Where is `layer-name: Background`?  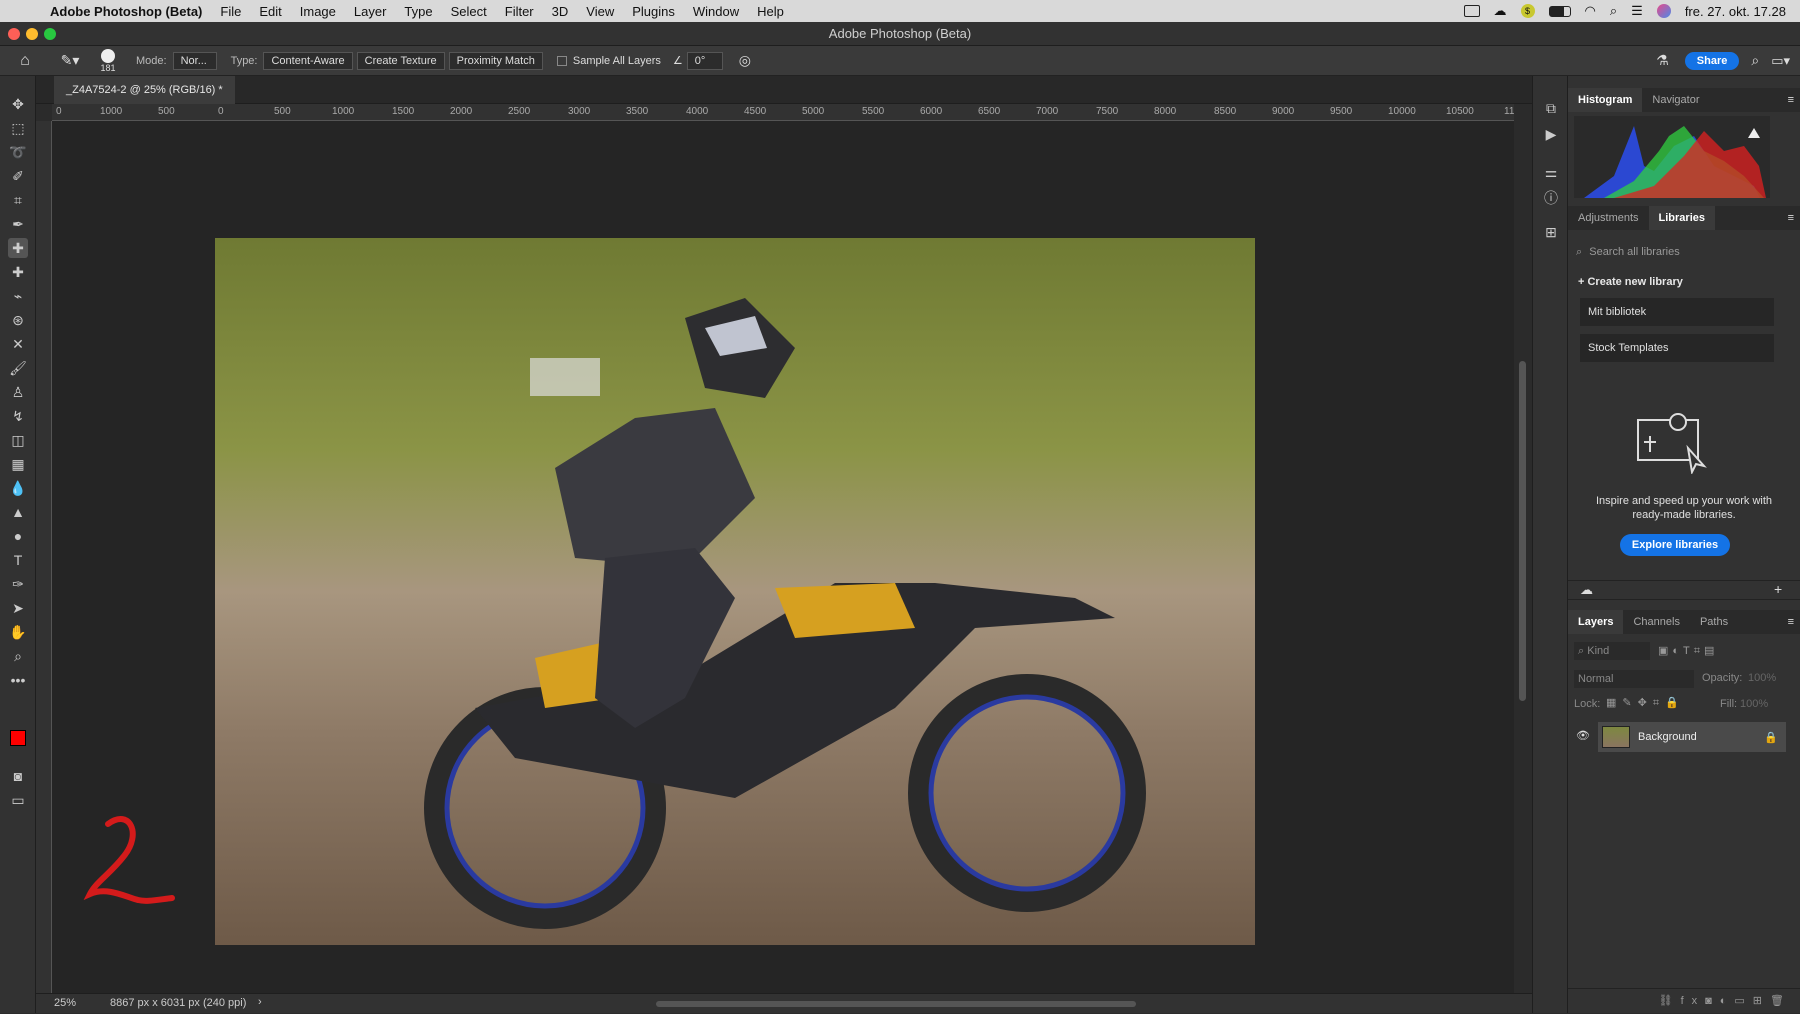 layer-name: Background is located at coordinates (1667, 737).